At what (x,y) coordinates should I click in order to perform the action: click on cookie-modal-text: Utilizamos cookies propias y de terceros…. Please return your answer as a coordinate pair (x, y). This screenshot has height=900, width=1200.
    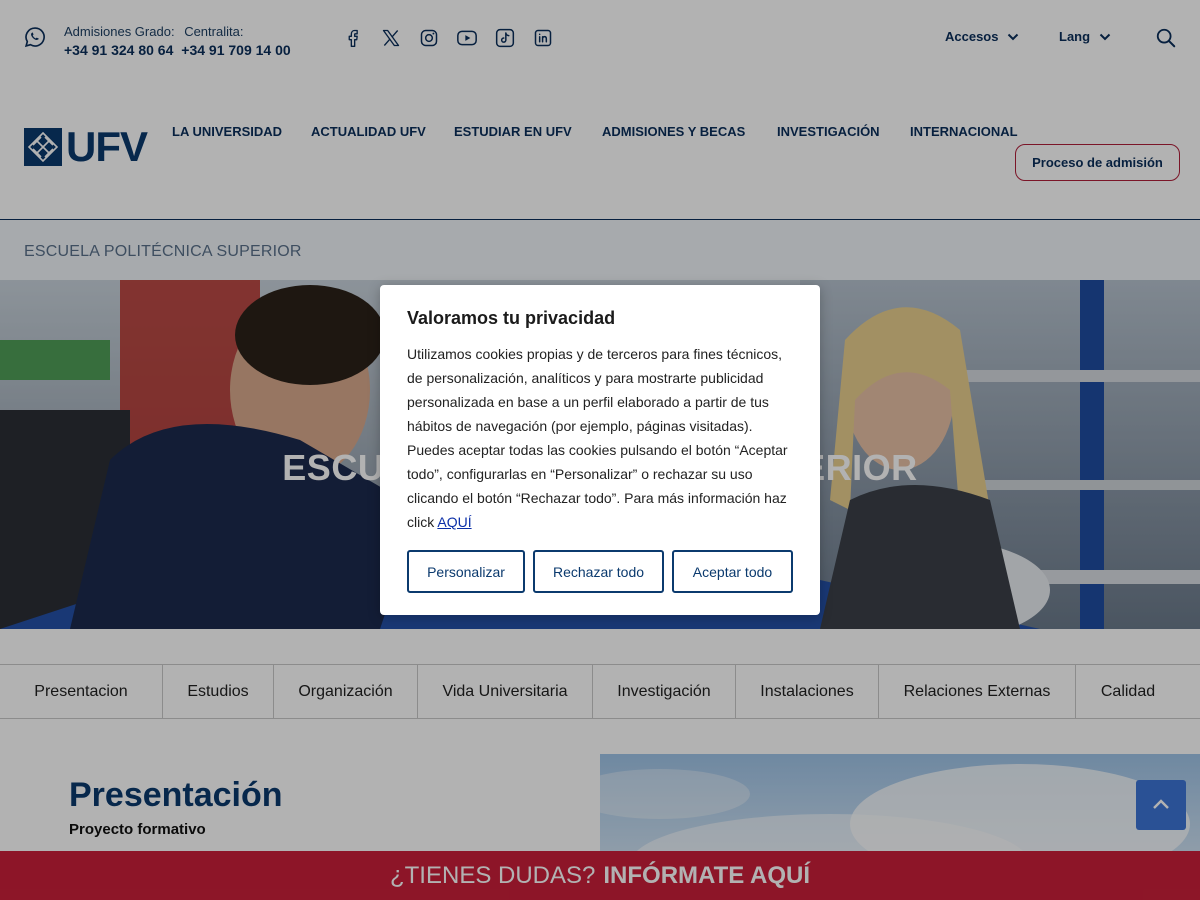
    Looking at the image, I should click on (597, 438).